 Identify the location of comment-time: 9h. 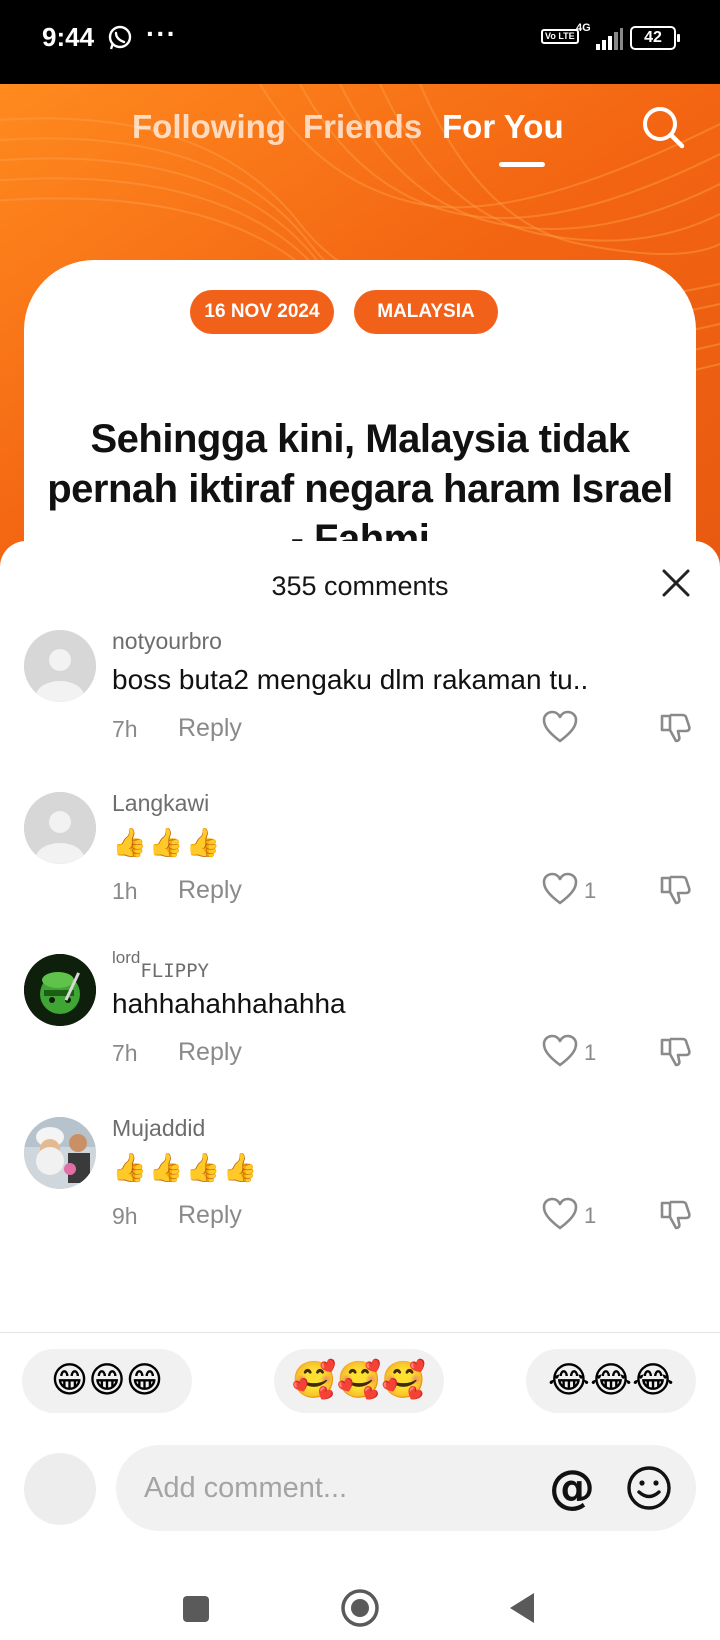
(125, 1216).